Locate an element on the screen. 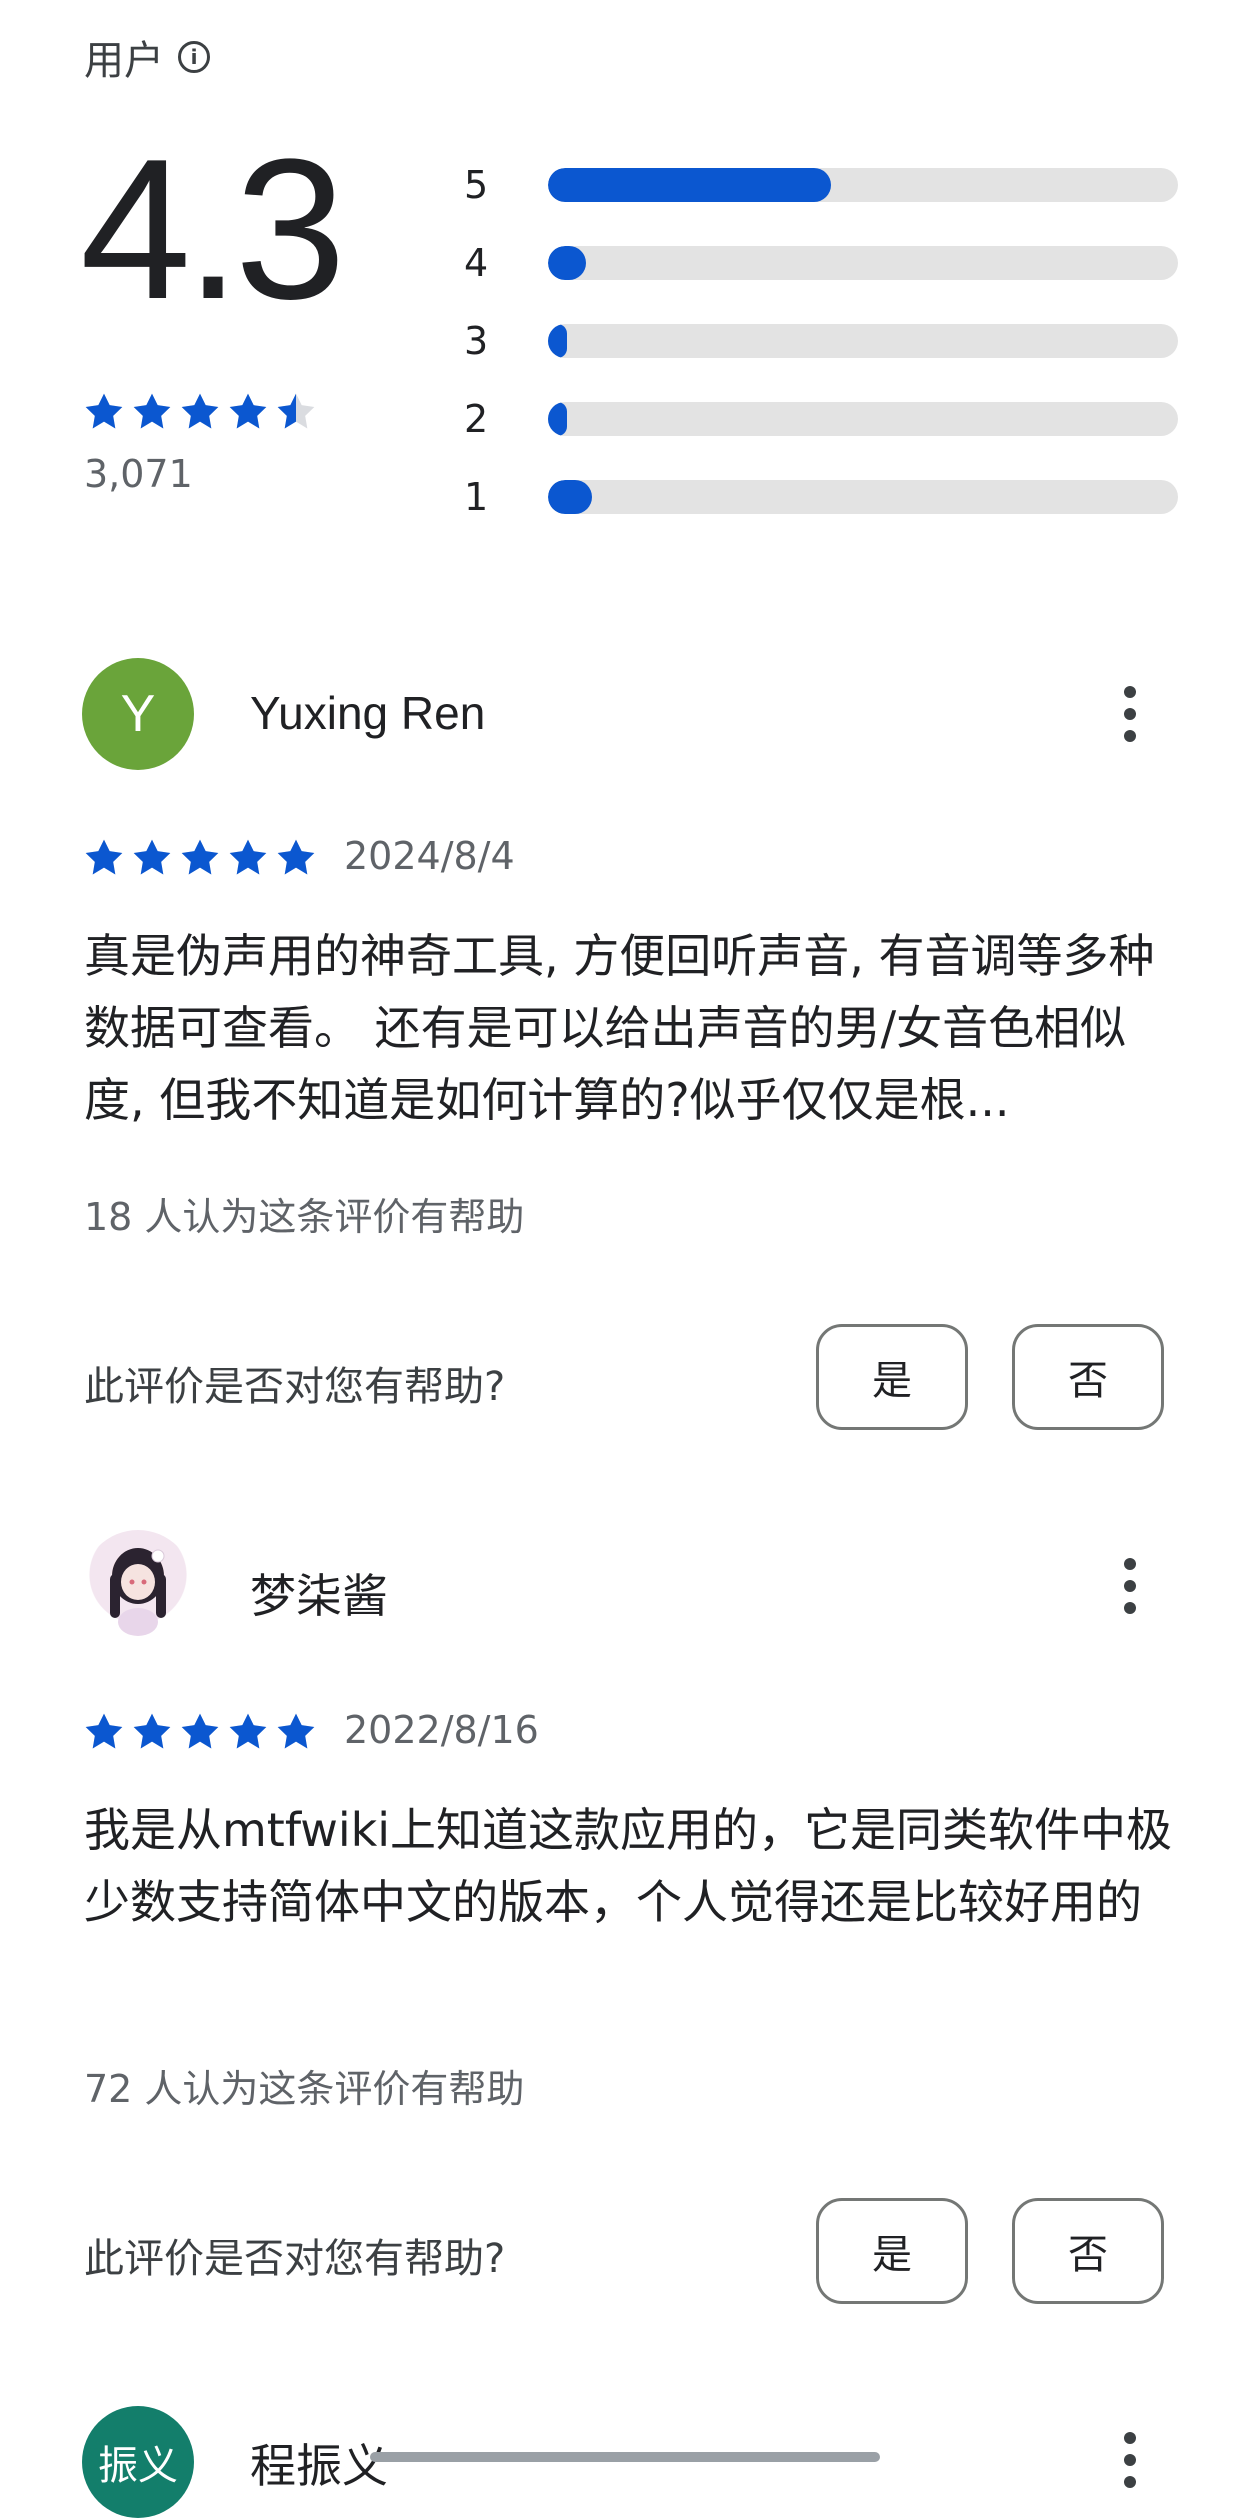  bar-row-4: 4 is located at coordinates (820, 263).